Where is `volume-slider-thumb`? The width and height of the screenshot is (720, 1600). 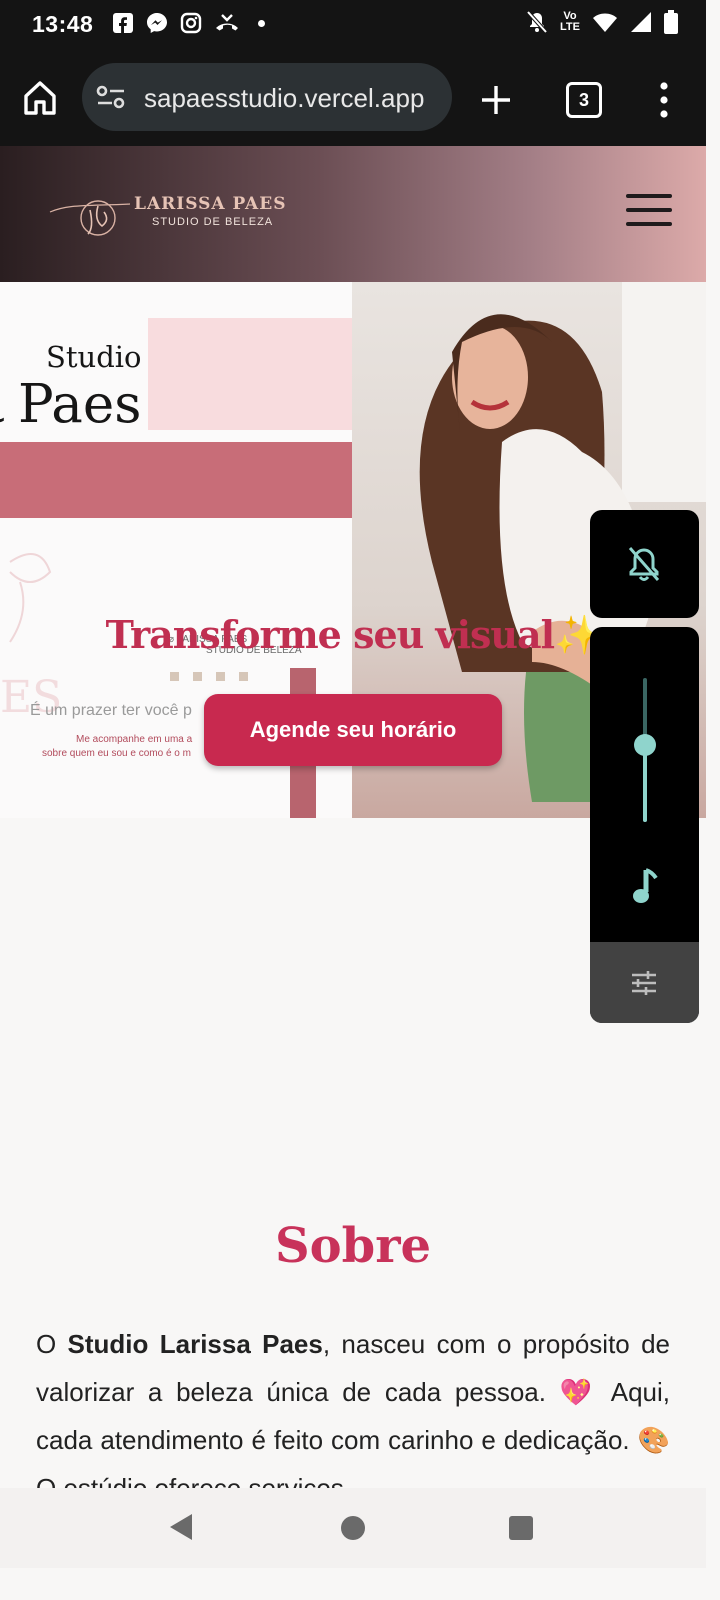 volume-slider-thumb is located at coordinates (645, 745).